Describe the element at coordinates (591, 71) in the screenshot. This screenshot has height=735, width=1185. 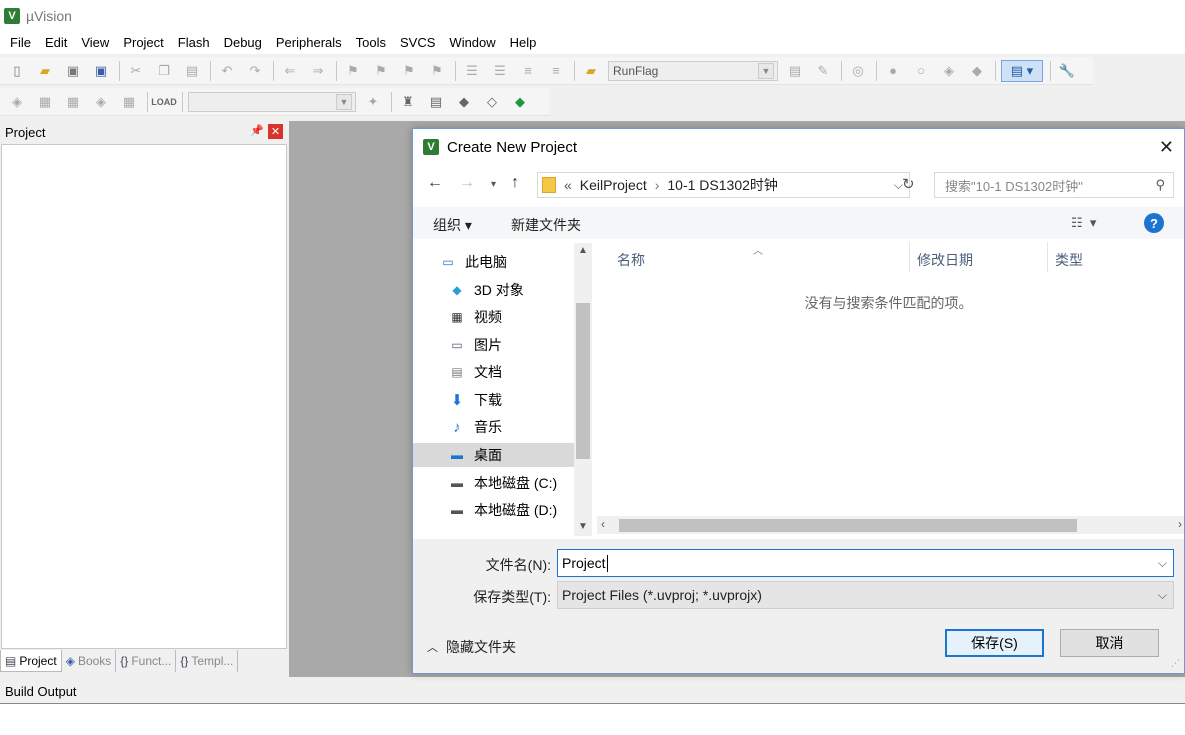
I see `find-in-files-icon: ▰` at that location.